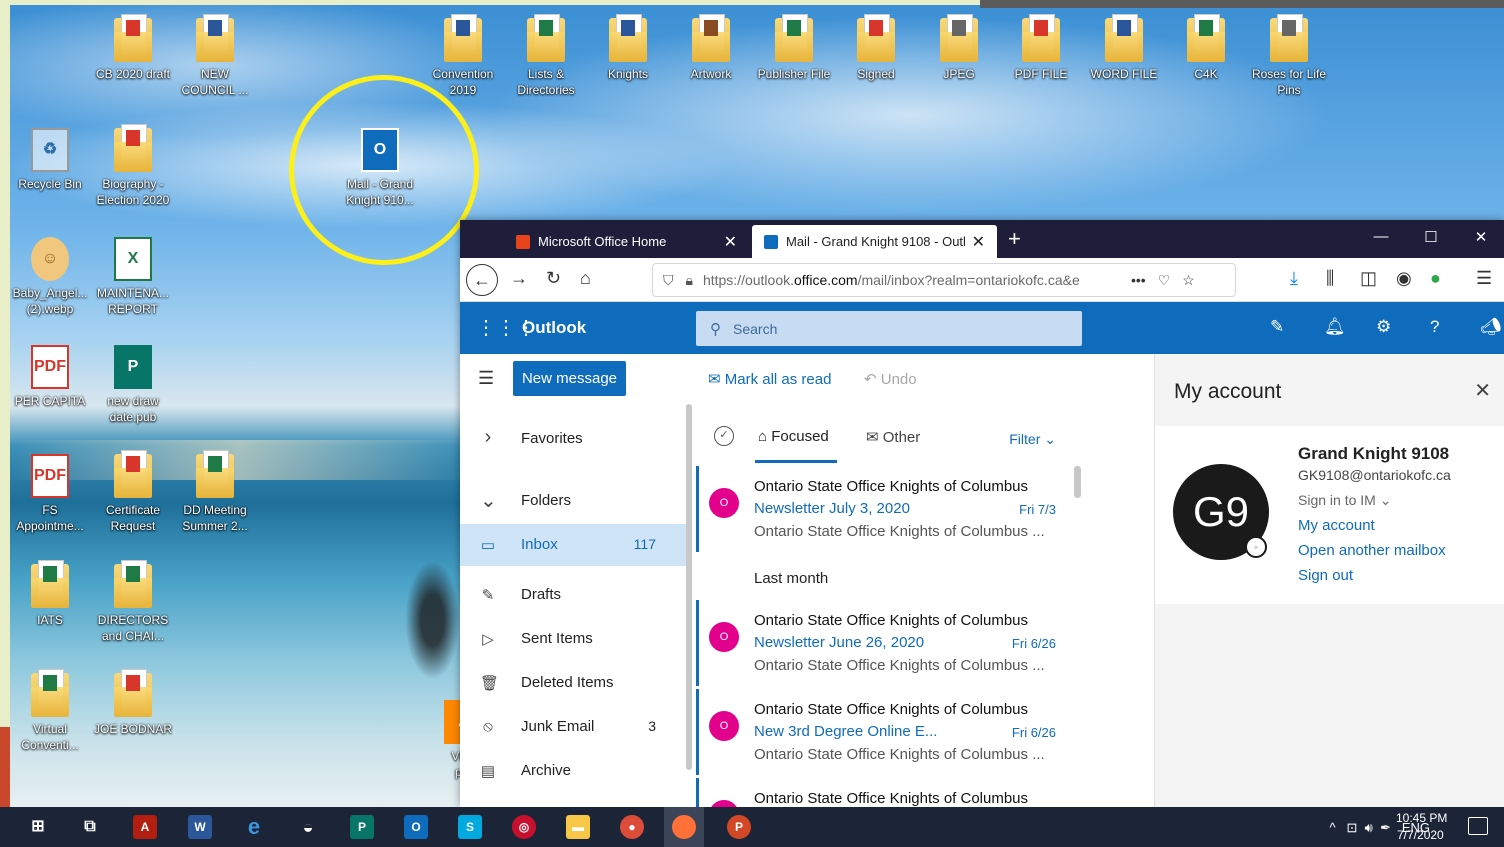 This screenshot has width=1504, height=847. What do you see at coordinates (893, 437) in the screenshot?
I see `tab-other: ✉ Other` at bounding box center [893, 437].